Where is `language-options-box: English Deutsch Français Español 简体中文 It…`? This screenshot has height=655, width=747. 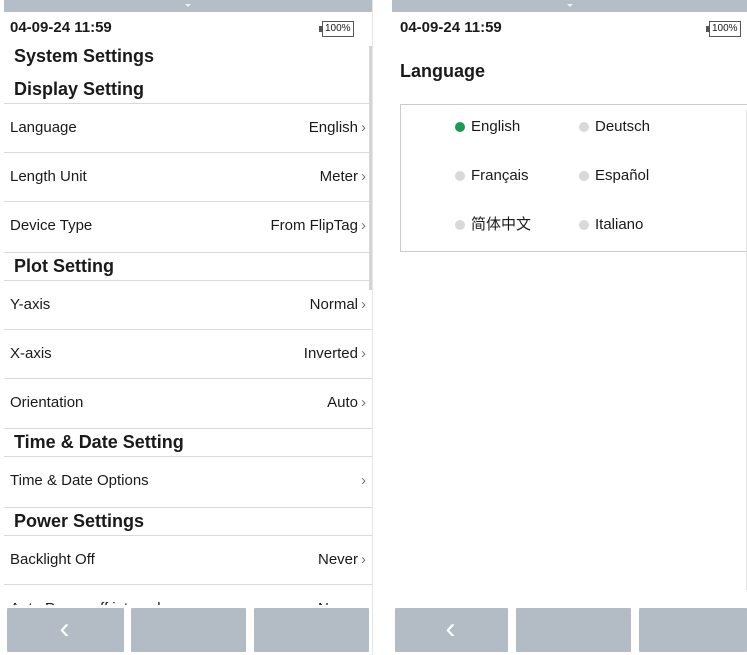 language-options-box: English Deutsch Français Español 简体中文 It… is located at coordinates (573, 178).